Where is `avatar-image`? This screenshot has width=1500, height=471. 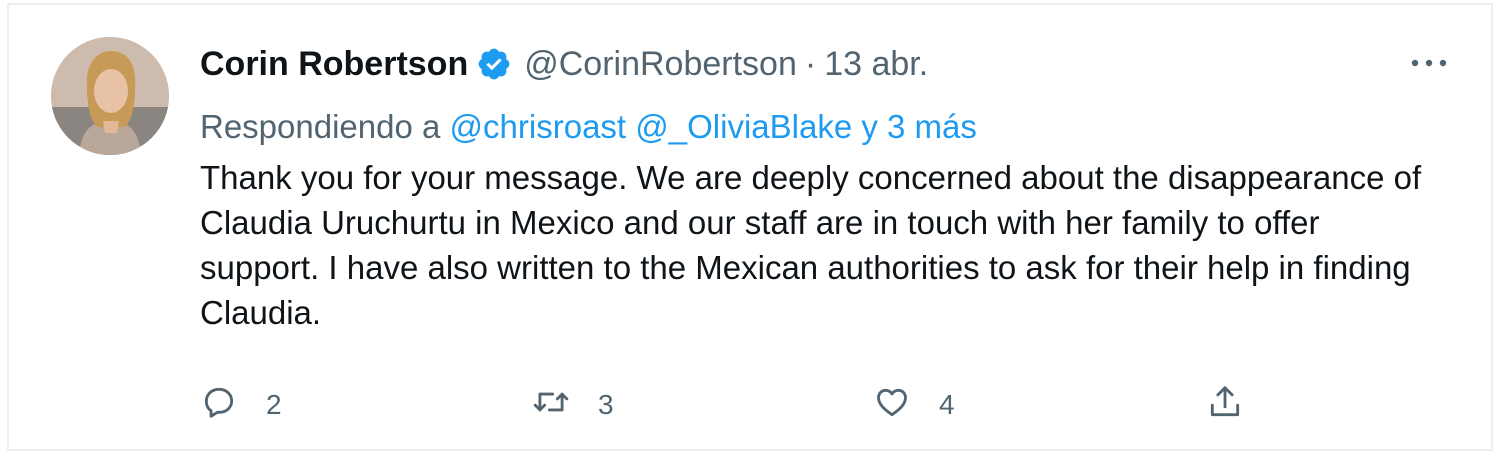
avatar-image is located at coordinates (110, 96).